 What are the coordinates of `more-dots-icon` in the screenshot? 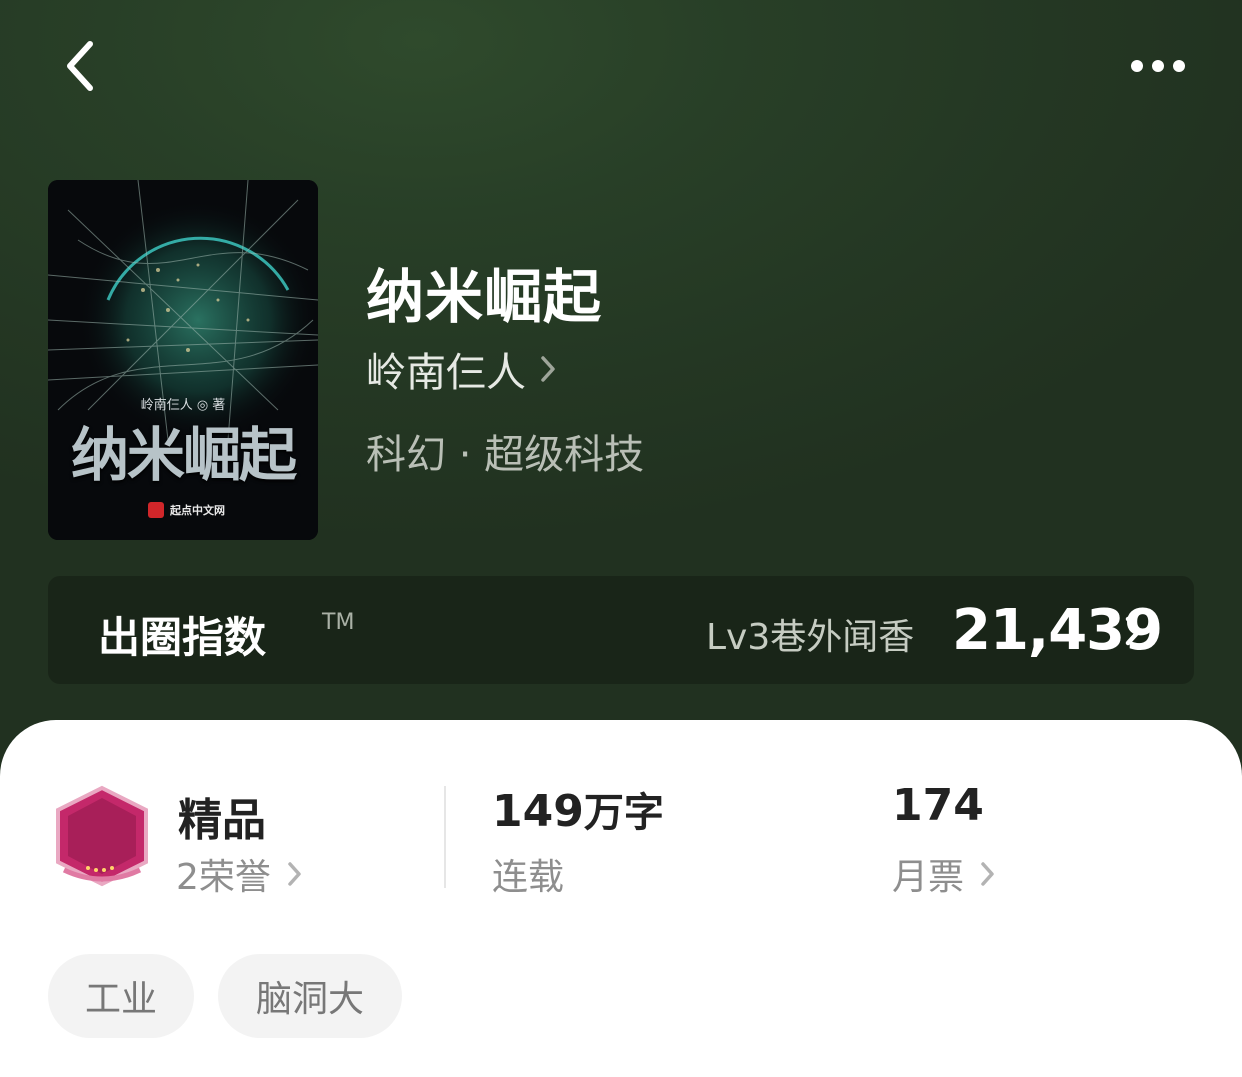 It's located at (1158, 66).